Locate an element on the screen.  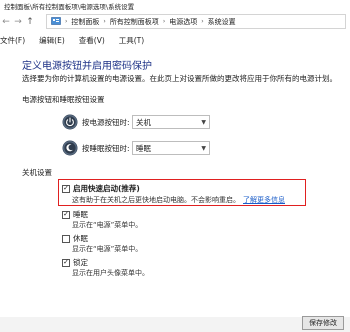
sleep-button-label: 按睡眠按钮时: is located at coordinates (106, 148).